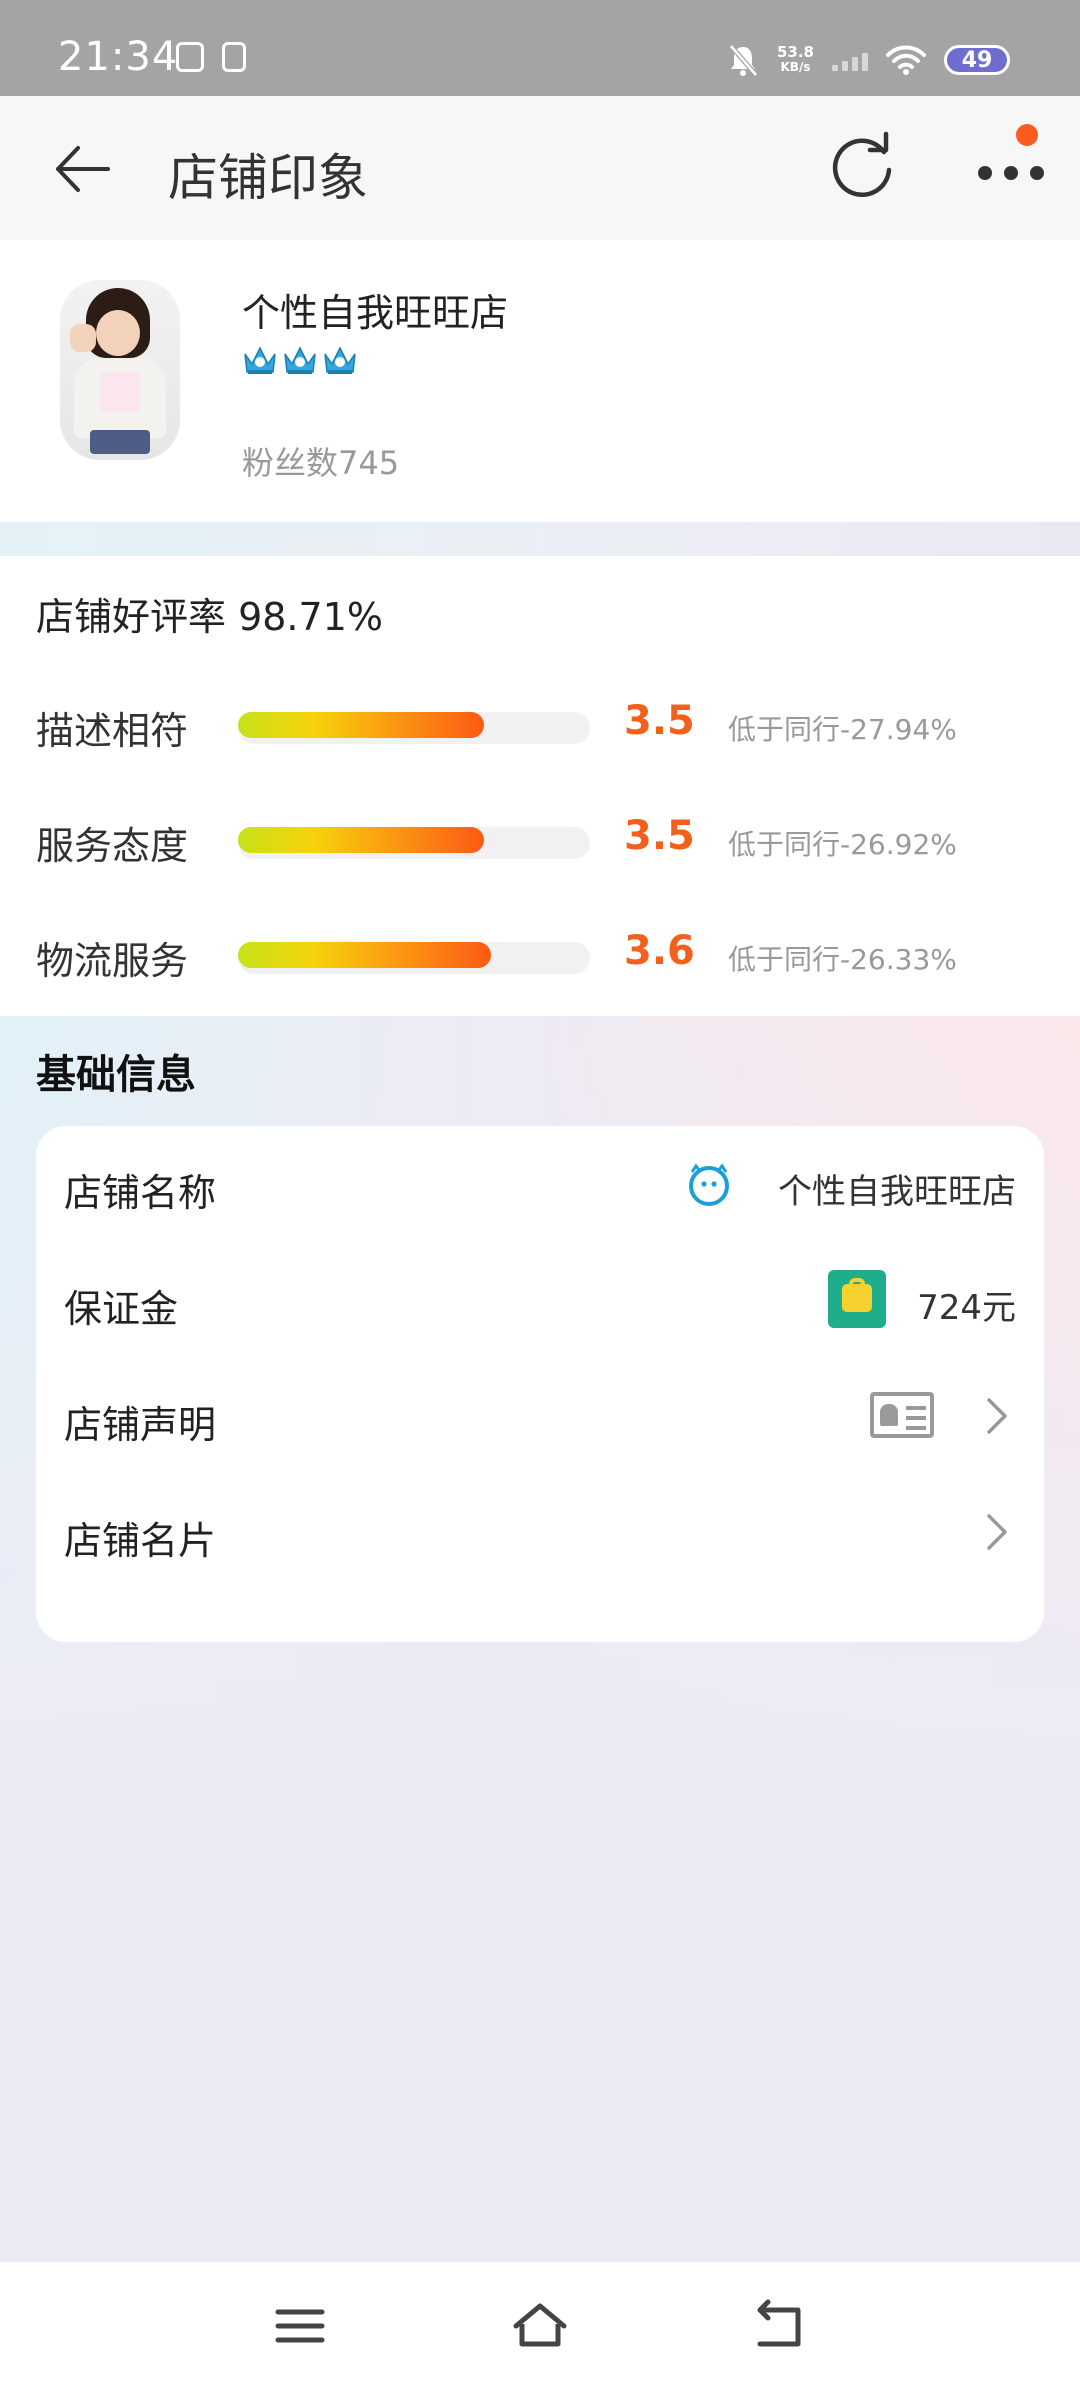 This screenshot has width=1080, height=2388. What do you see at coordinates (112, 846) in the screenshot?
I see `rating-label: 服务态度` at bounding box center [112, 846].